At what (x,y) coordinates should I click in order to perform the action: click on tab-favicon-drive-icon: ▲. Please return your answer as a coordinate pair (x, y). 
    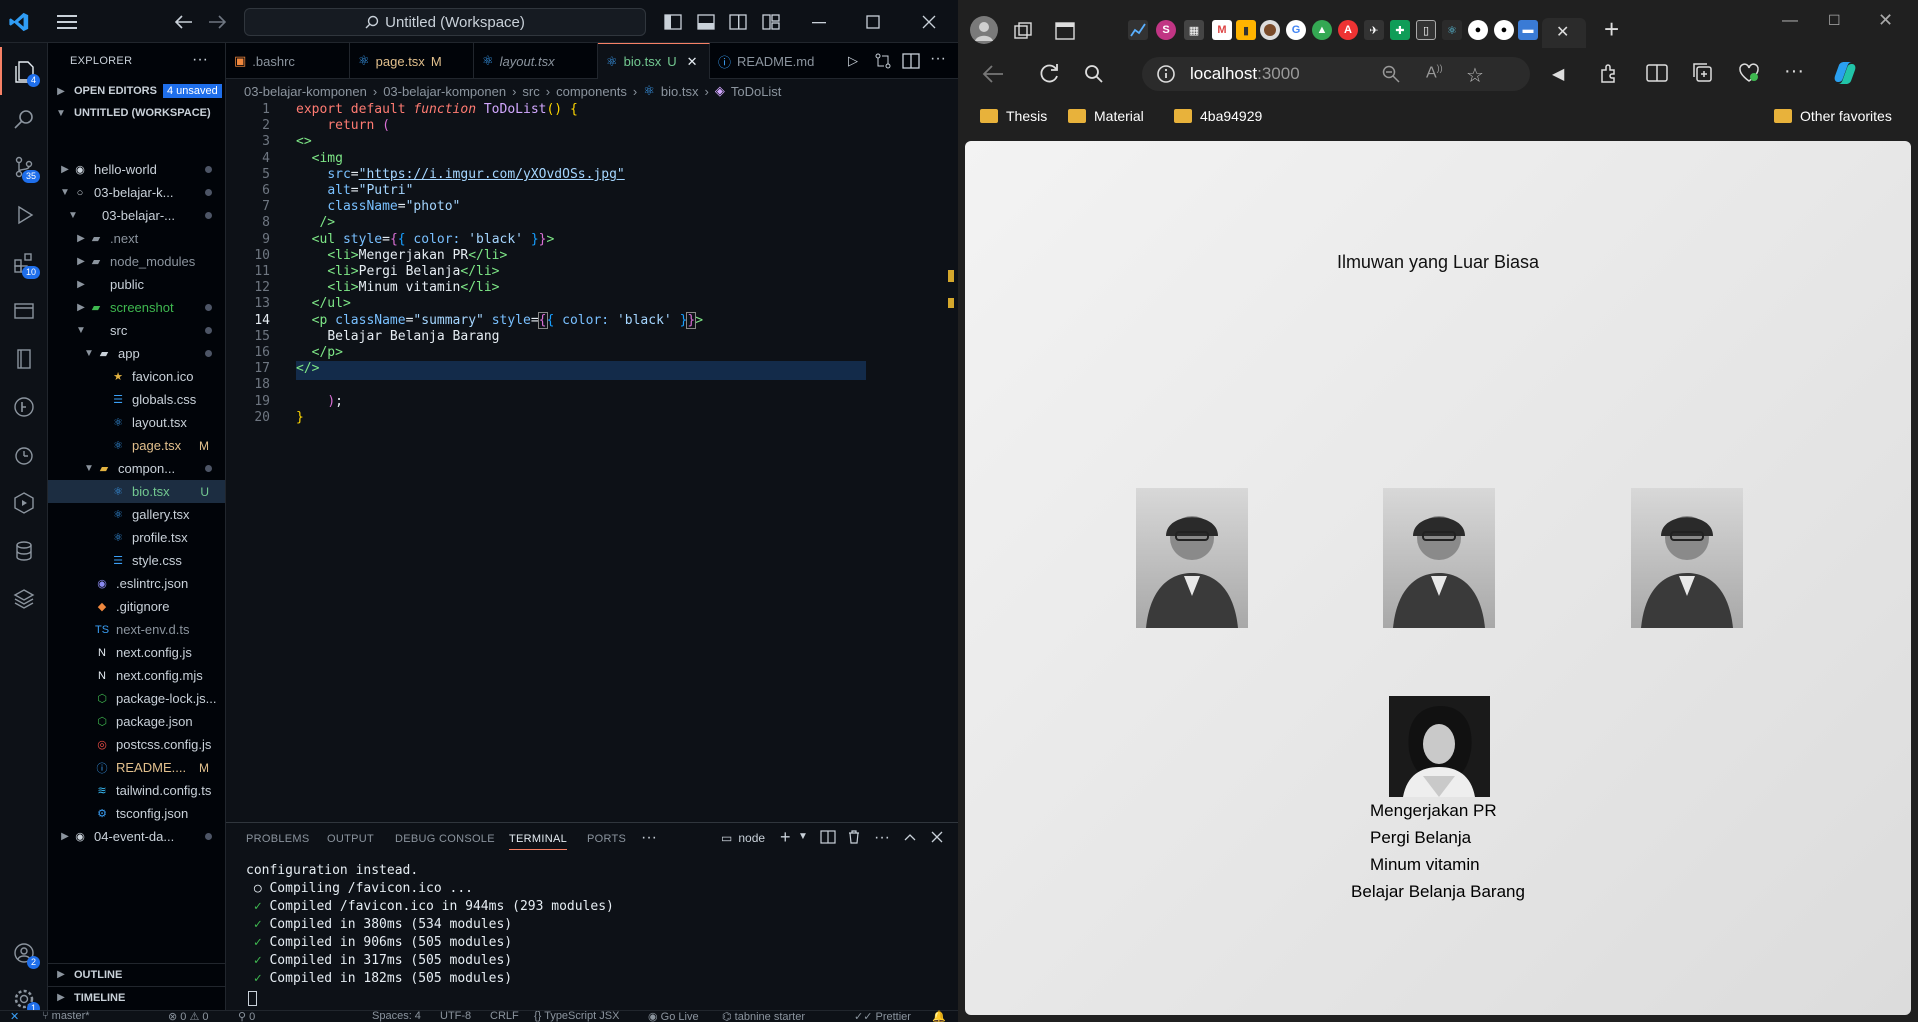
    Looking at the image, I should click on (1322, 30).